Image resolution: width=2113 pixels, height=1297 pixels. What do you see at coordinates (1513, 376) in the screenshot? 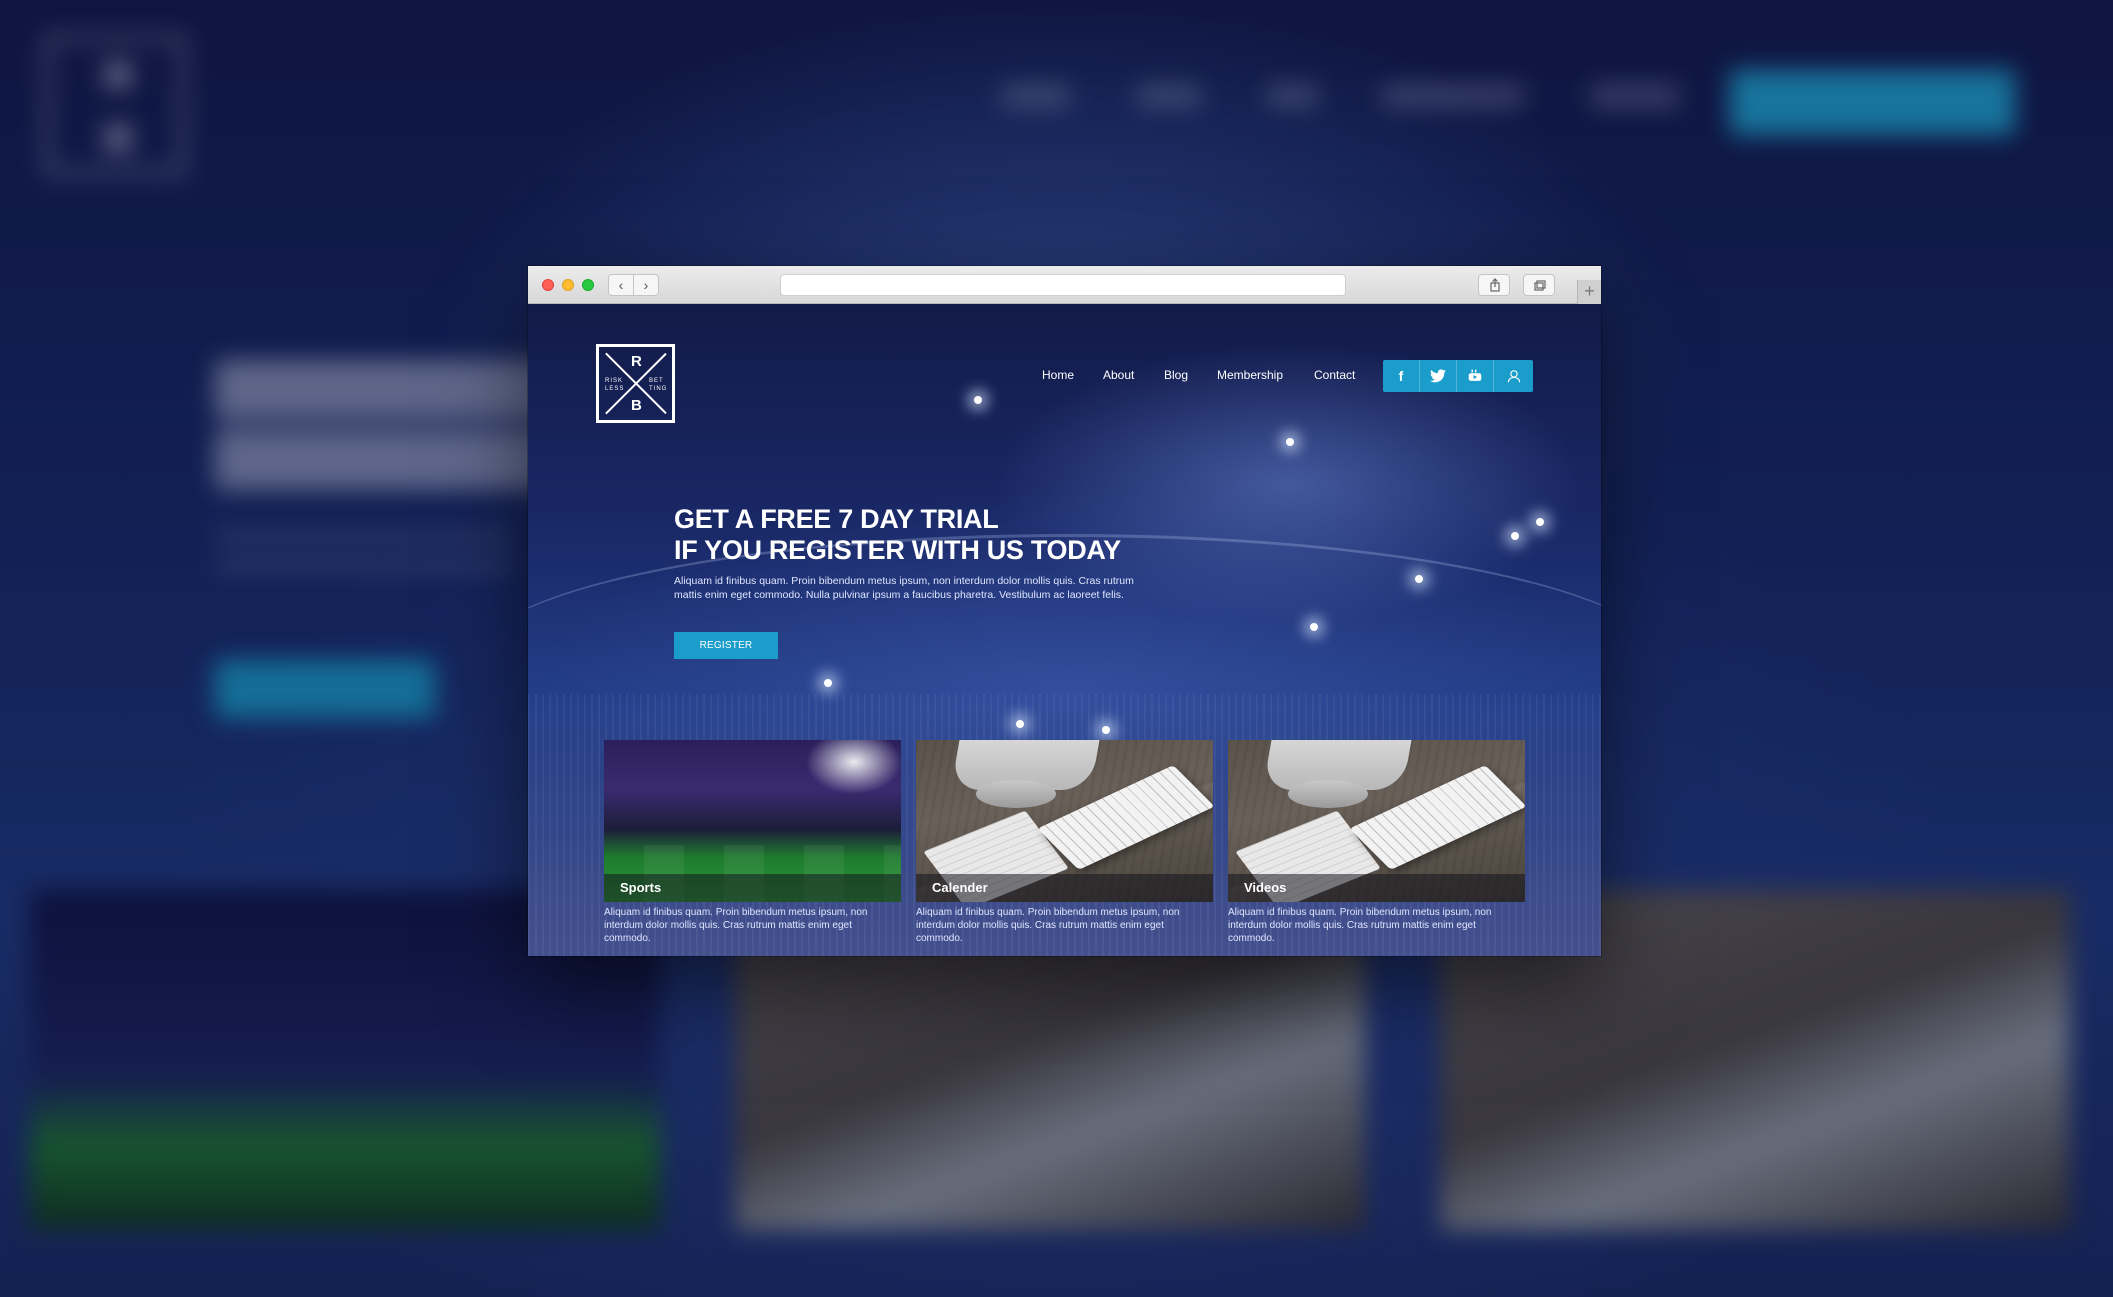
I see `user-icon` at bounding box center [1513, 376].